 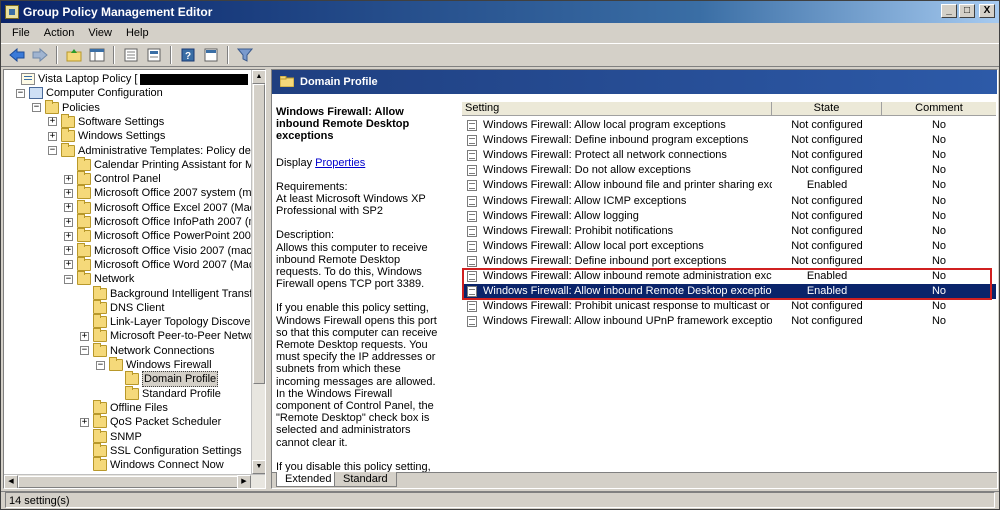 What do you see at coordinates (164, 164) in the screenshot?
I see `tree-item: Calendar Printing Assistant for Micro` at bounding box center [164, 164].